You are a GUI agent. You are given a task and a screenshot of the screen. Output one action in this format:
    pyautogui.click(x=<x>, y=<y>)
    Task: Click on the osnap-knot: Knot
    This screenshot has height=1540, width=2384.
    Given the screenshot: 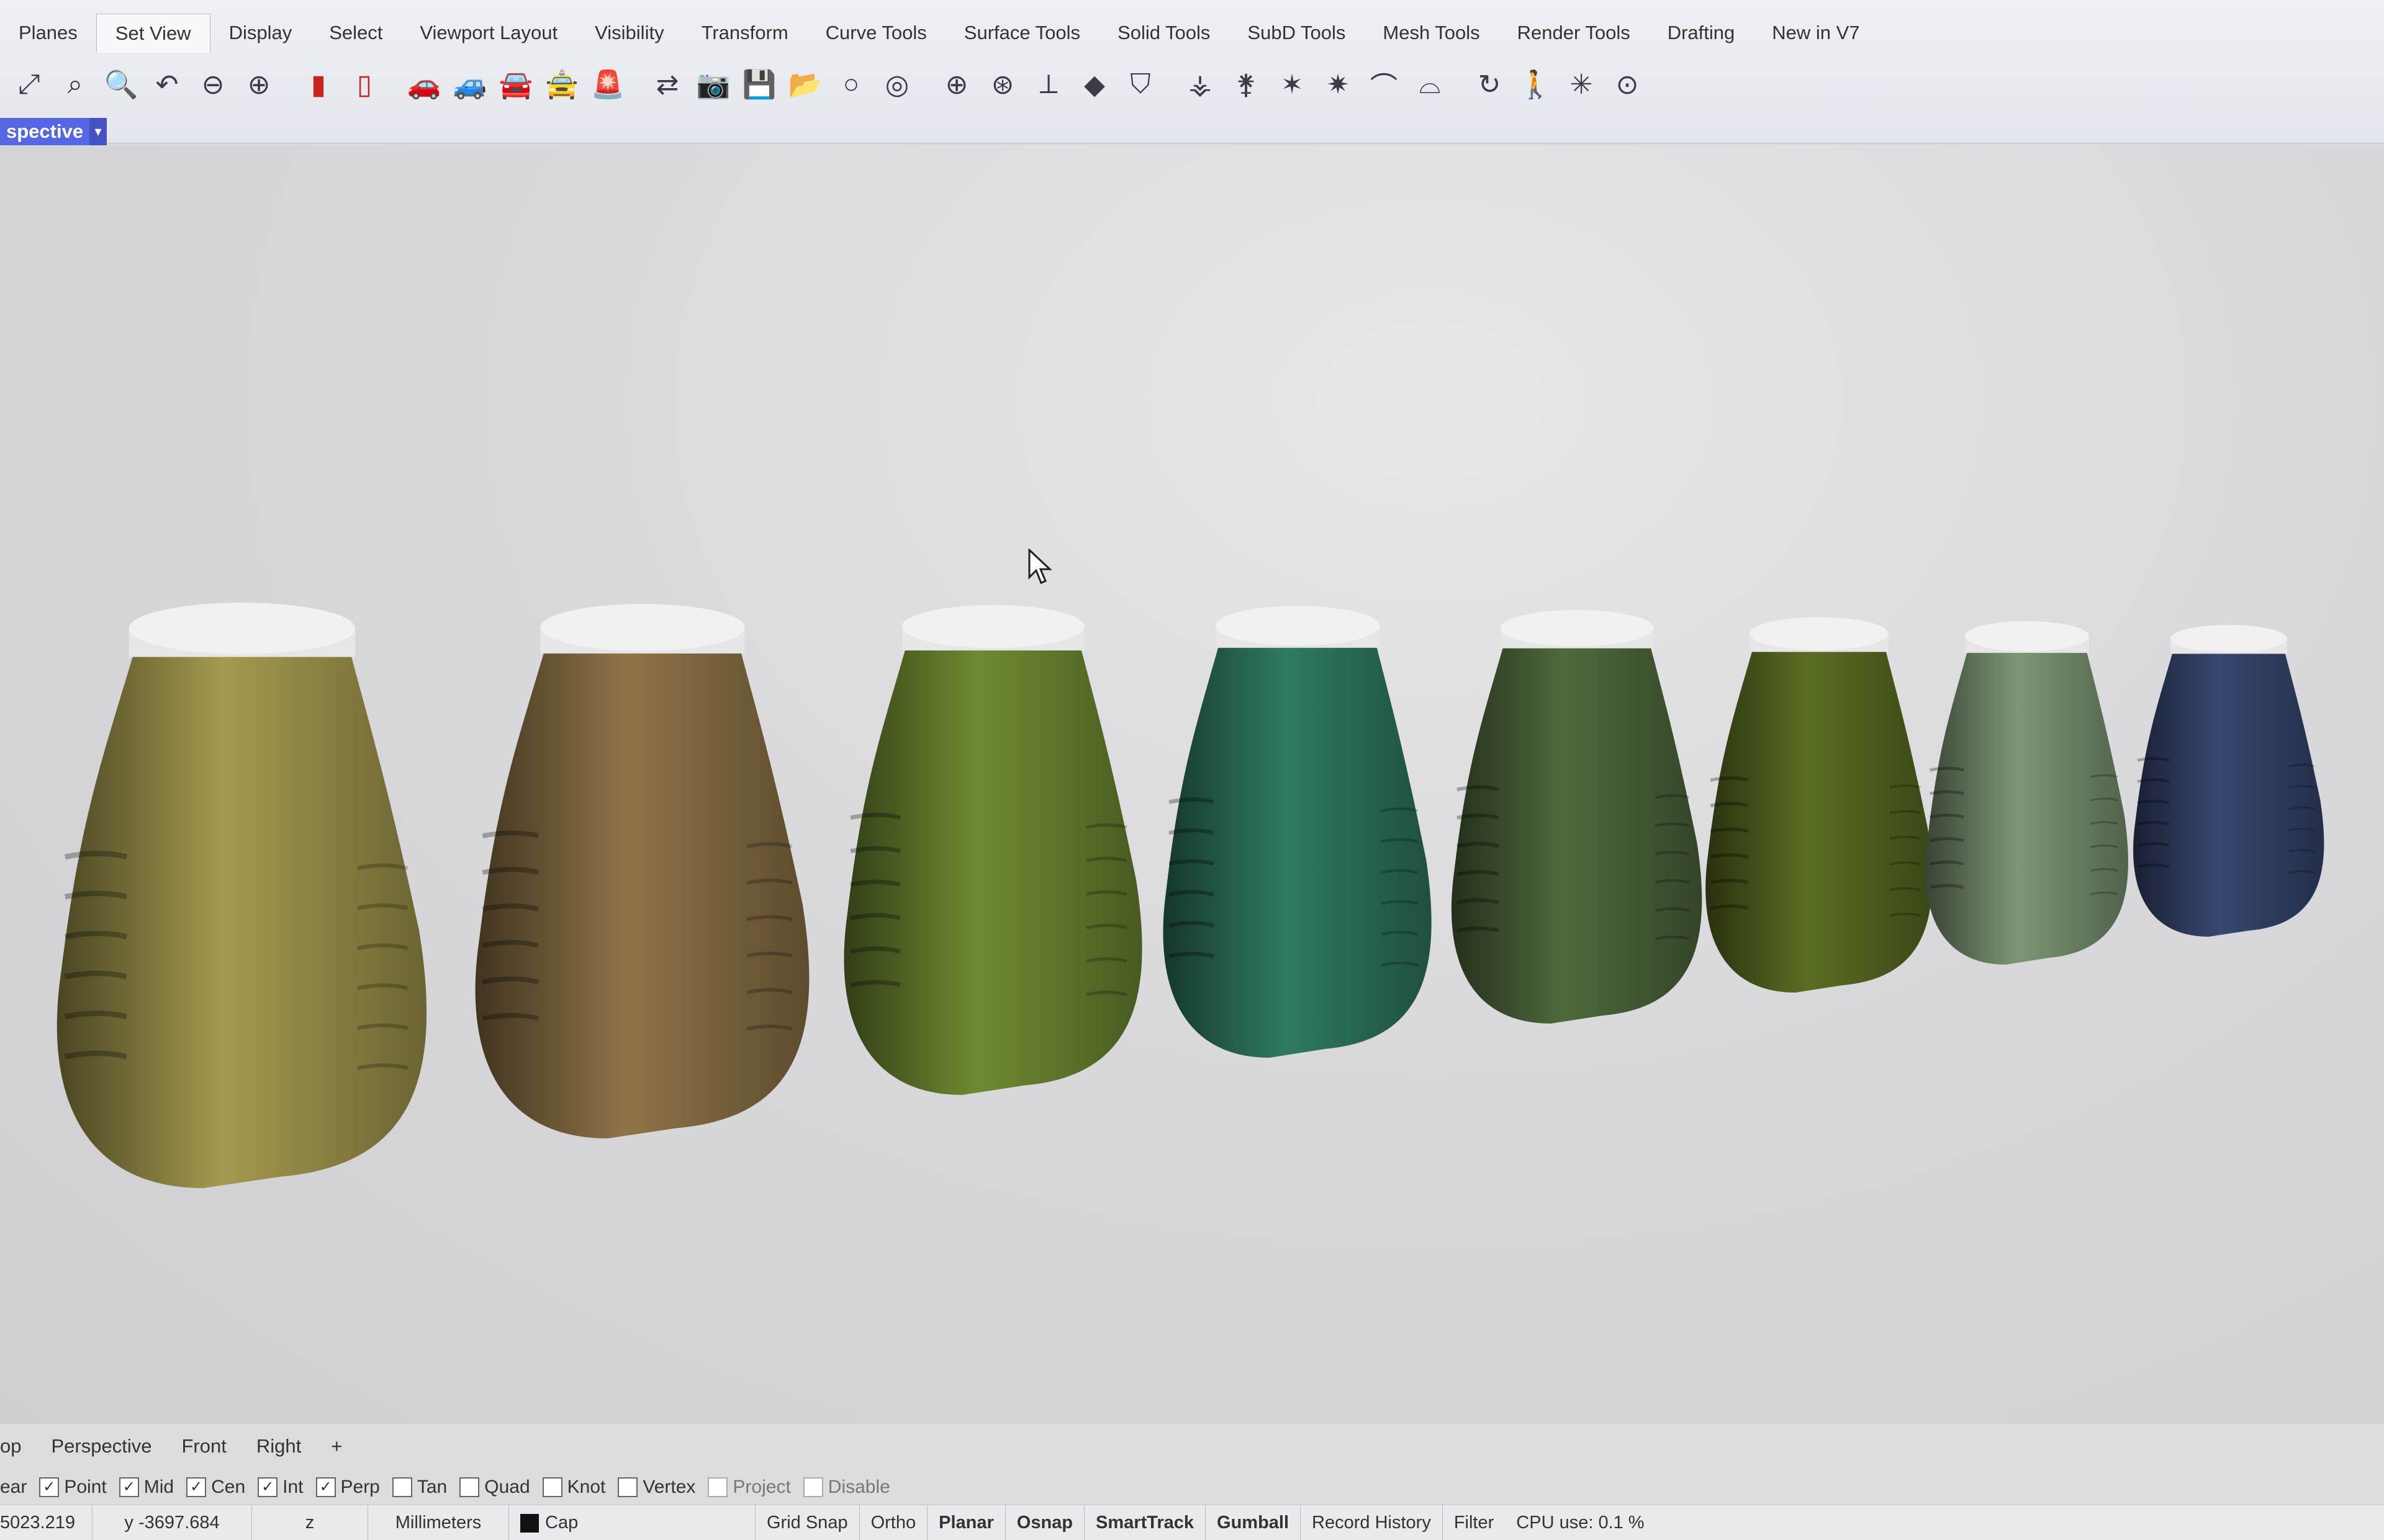 What is the action you would take?
    pyautogui.click(x=573, y=1487)
    